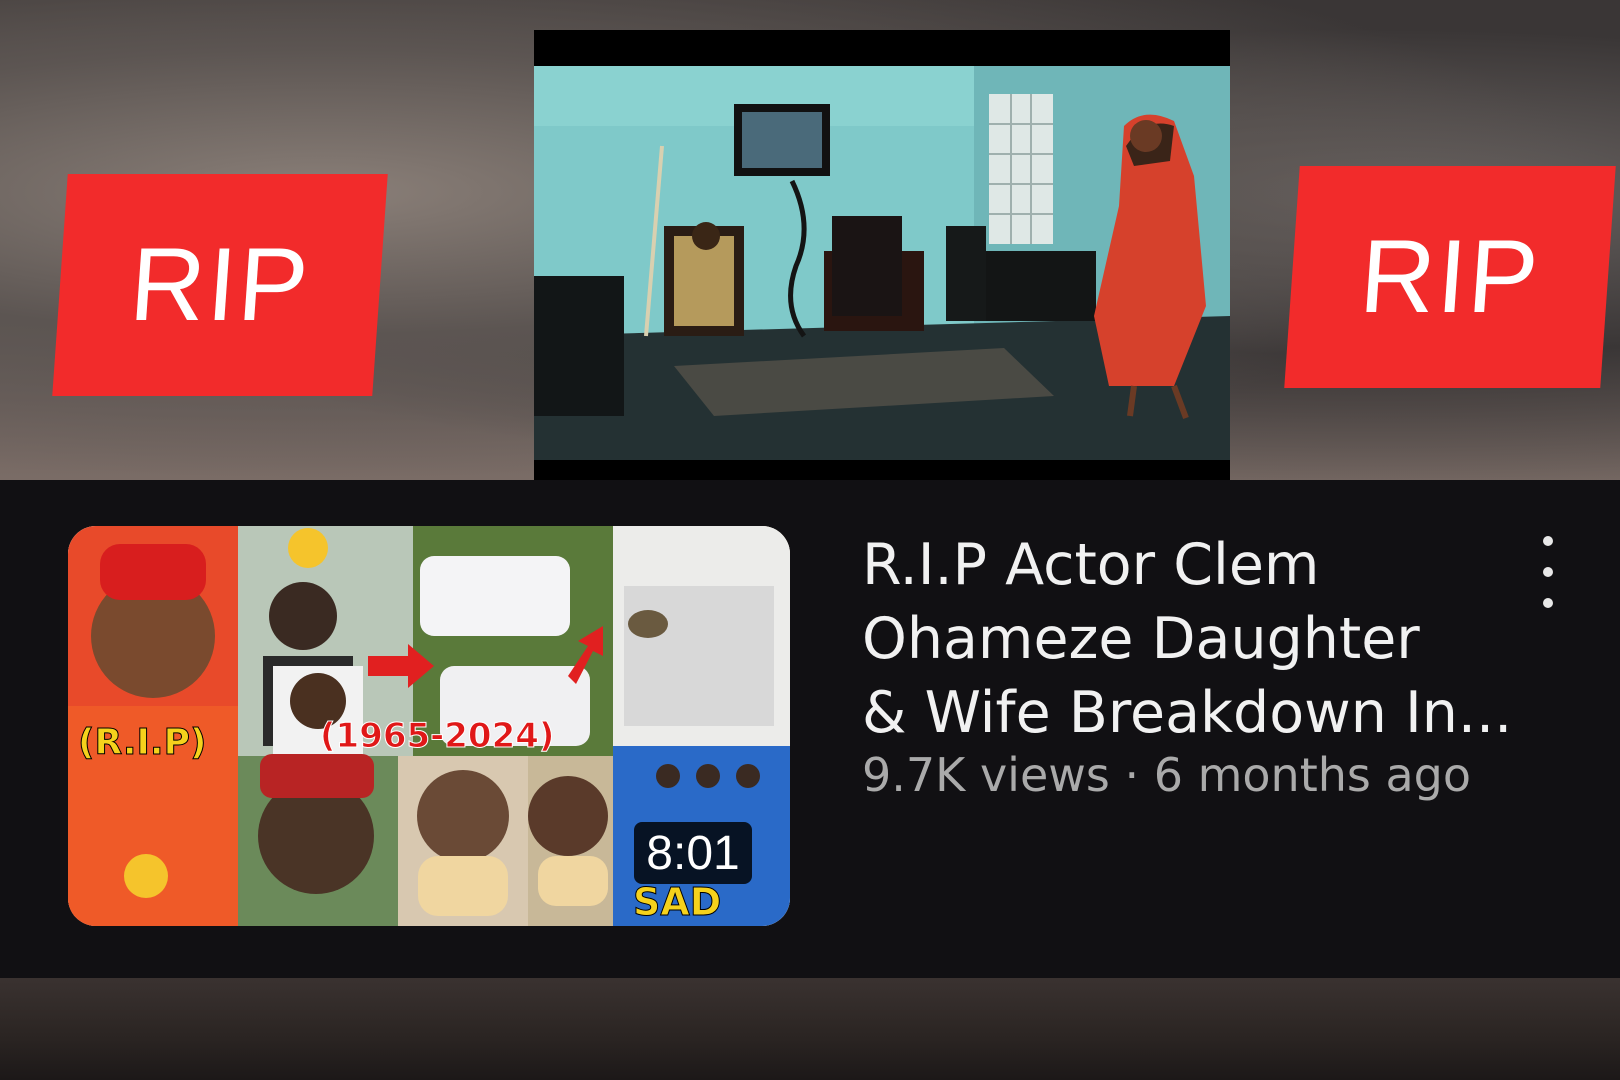 The width and height of the screenshot is (1620, 1080). What do you see at coordinates (1450, 277) in the screenshot?
I see `rip-badge-right: RIP` at bounding box center [1450, 277].